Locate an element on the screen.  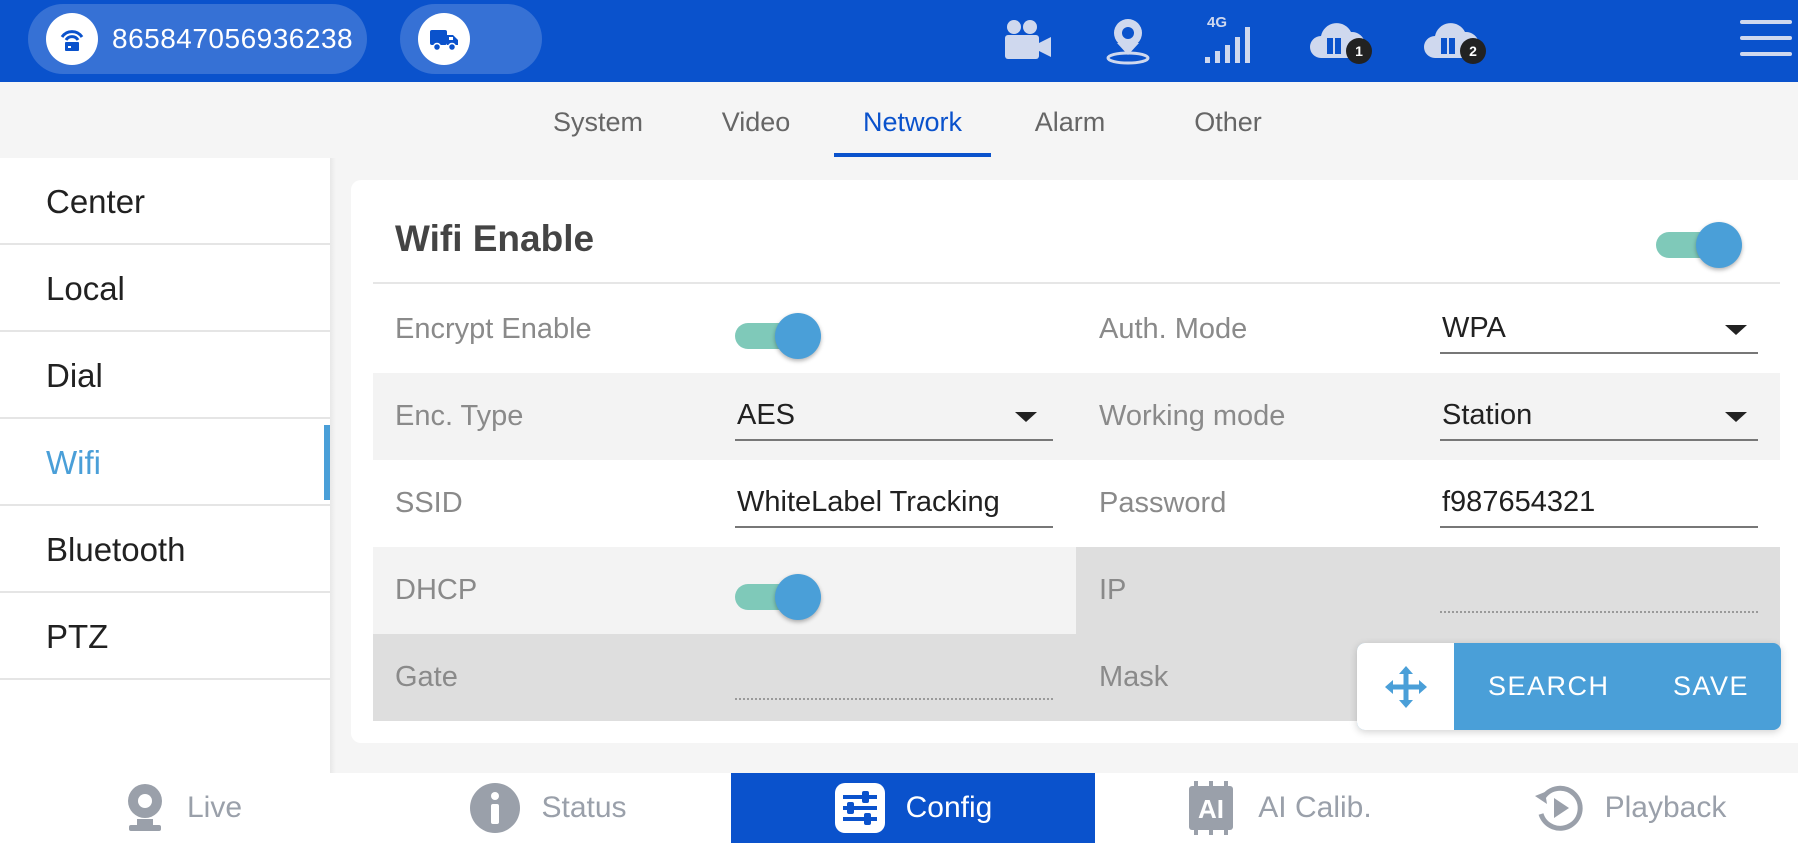
top-bar: 865847056936238 4G 1 2 is located at coordinates (899, 41).